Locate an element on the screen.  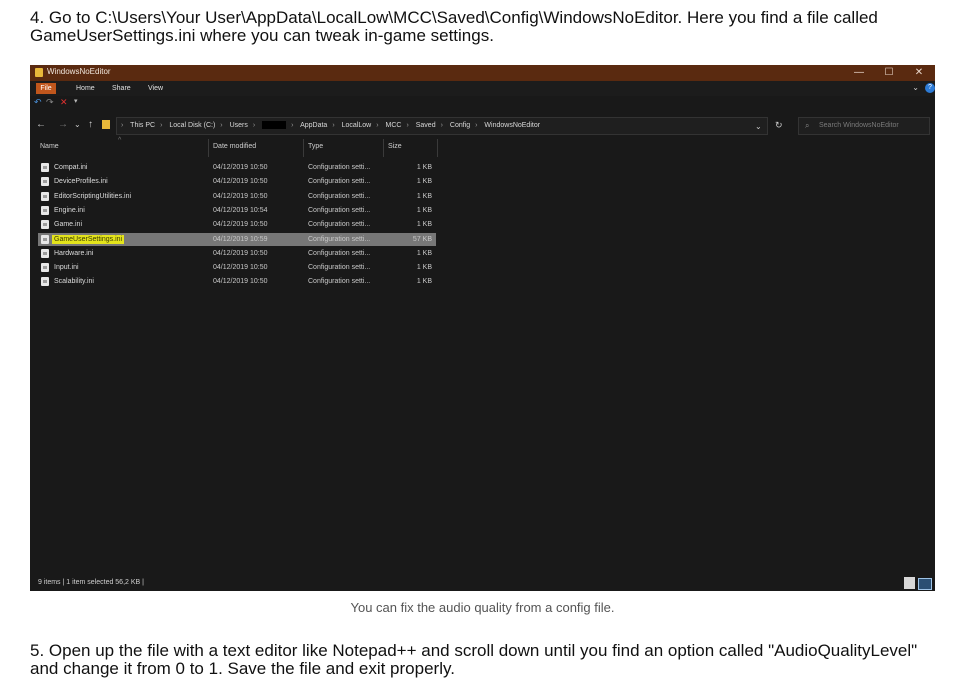
quick-access-toolbar: ↶ ↷ ✕ ▾ is located at coordinates (482, 102).